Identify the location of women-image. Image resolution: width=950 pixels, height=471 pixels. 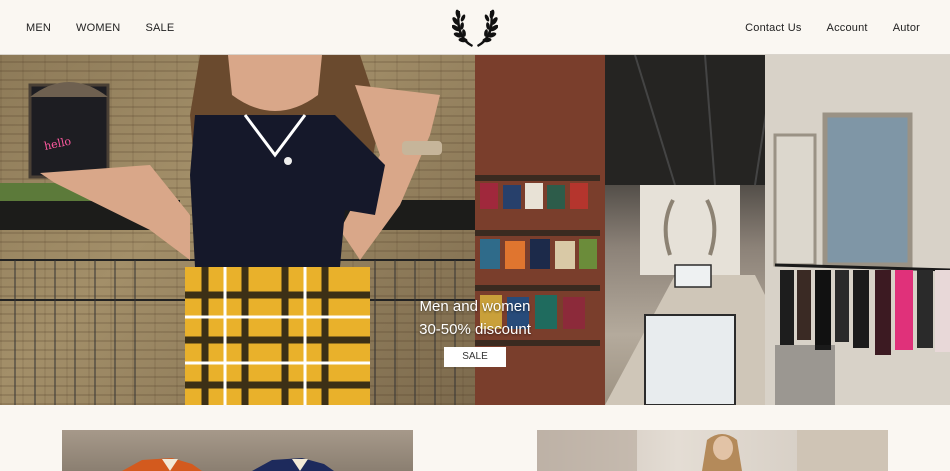
(712, 450).